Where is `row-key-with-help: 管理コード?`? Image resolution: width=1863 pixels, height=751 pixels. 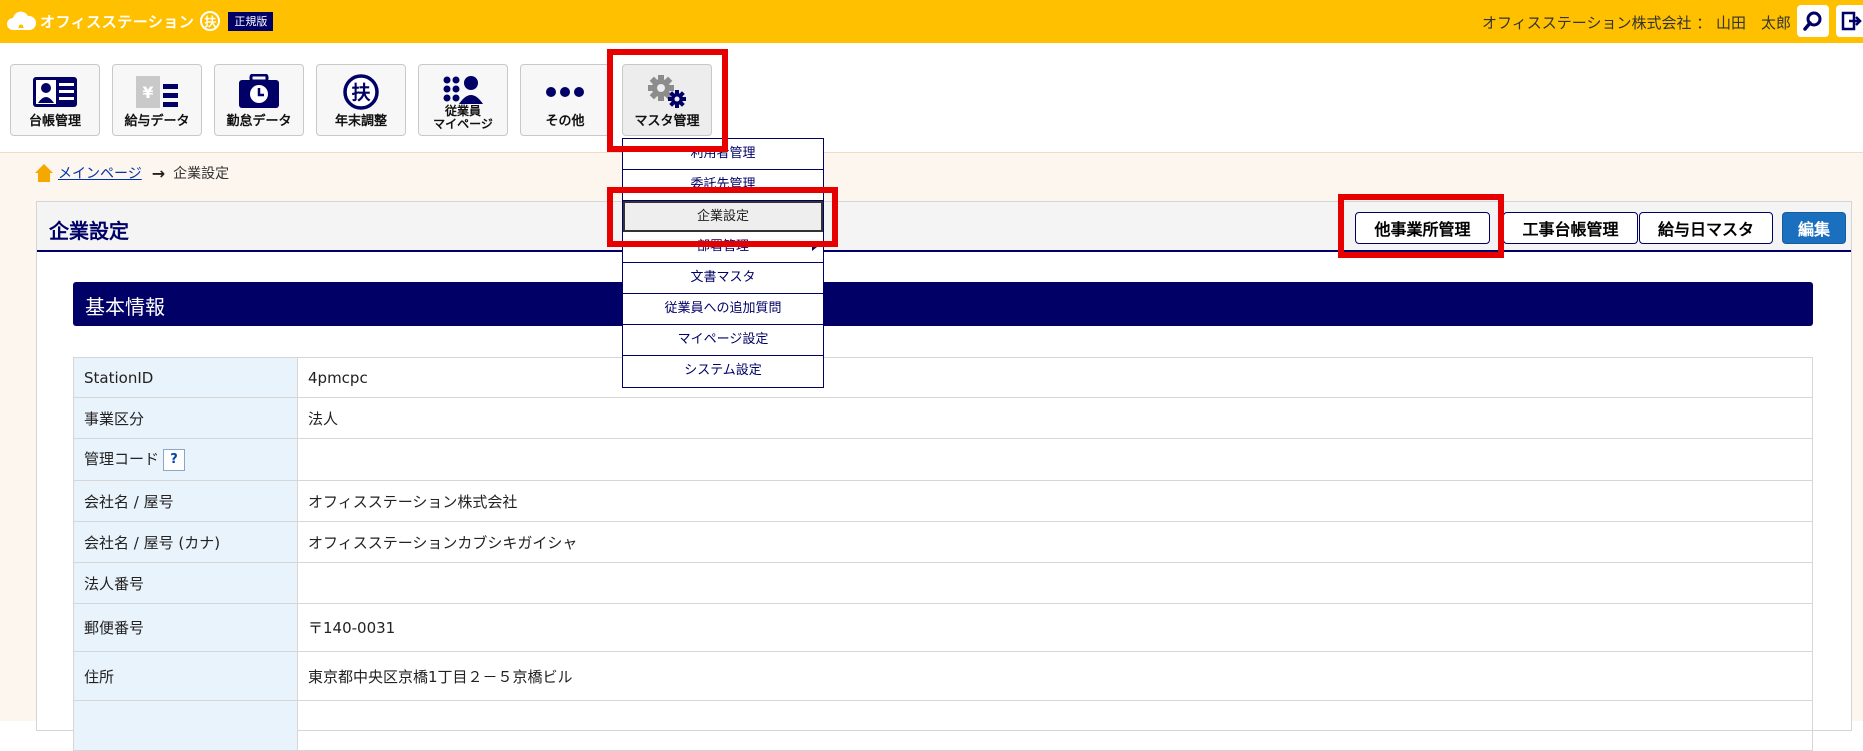 row-key-with-help: 管理コード? is located at coordinates (185, 459).